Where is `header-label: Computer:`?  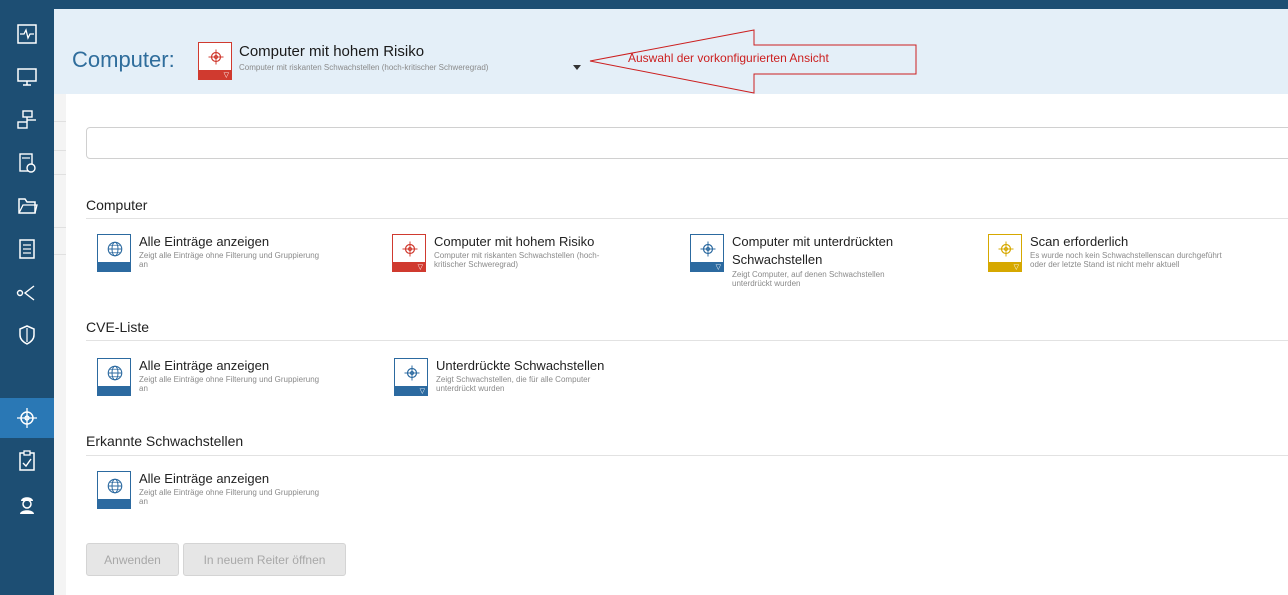
header-label: Computer: is located at coordinates (123, 59).